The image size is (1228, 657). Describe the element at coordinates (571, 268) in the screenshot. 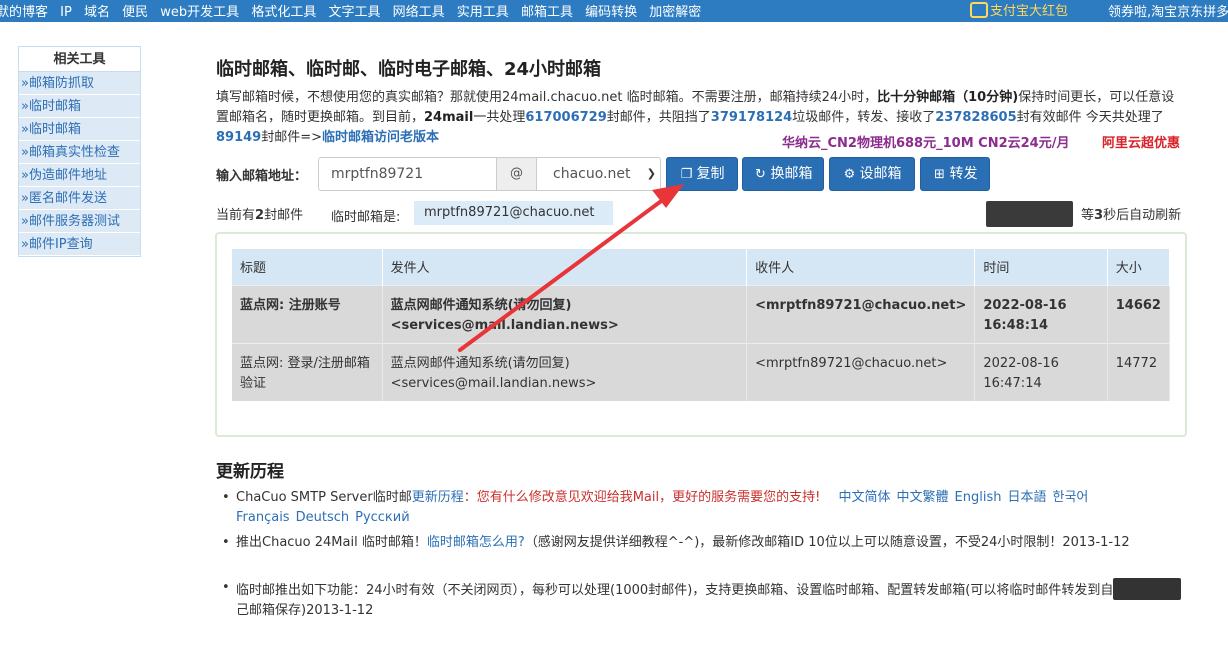

I see `annotation-arrow` at that location.